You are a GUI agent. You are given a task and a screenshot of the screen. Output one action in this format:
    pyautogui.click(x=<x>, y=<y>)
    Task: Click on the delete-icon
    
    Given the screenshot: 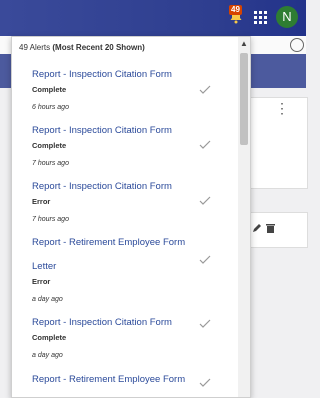 What is the action you would take?
    pyautogui.click(x=270, y=228)
    